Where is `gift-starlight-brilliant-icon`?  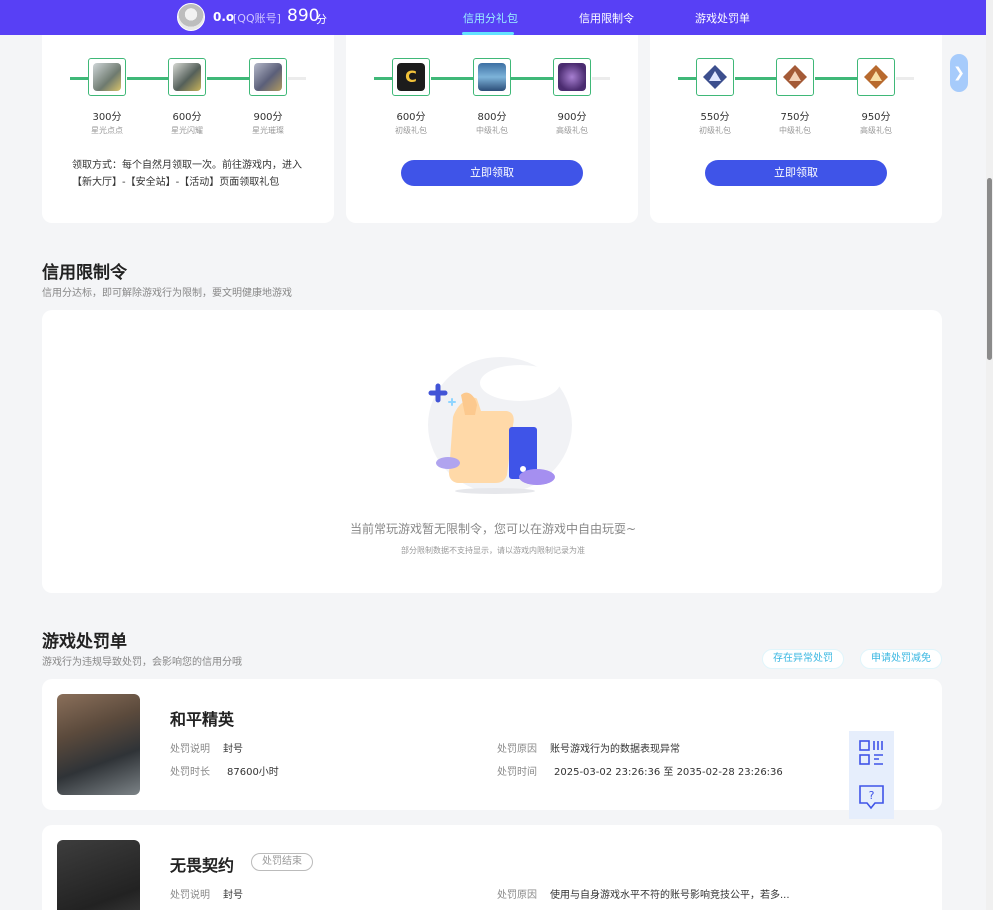
gift-starlight-brilliant-icon is located at coordinates (268, 77).